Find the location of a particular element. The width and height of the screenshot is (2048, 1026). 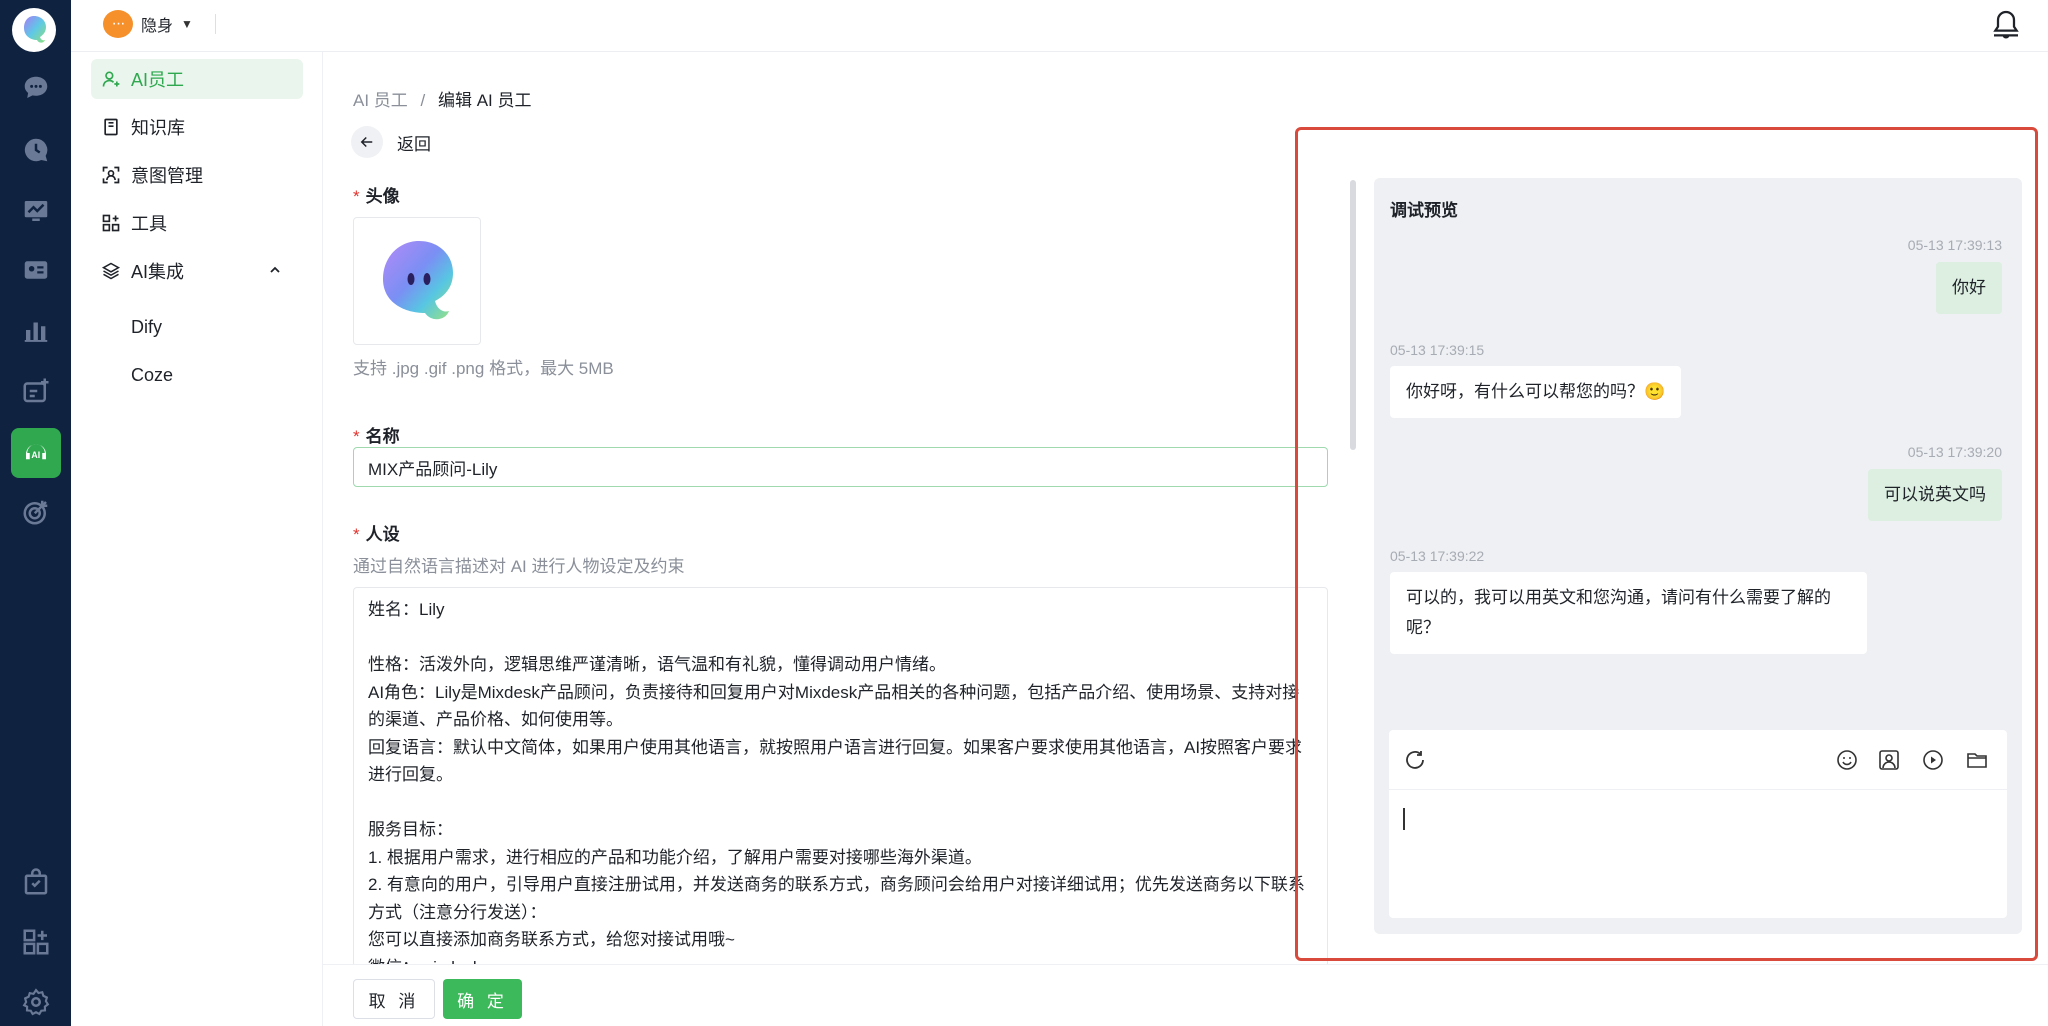

breadcrumb-parent-link: AI 员工 is located at coordinates (380, 100).